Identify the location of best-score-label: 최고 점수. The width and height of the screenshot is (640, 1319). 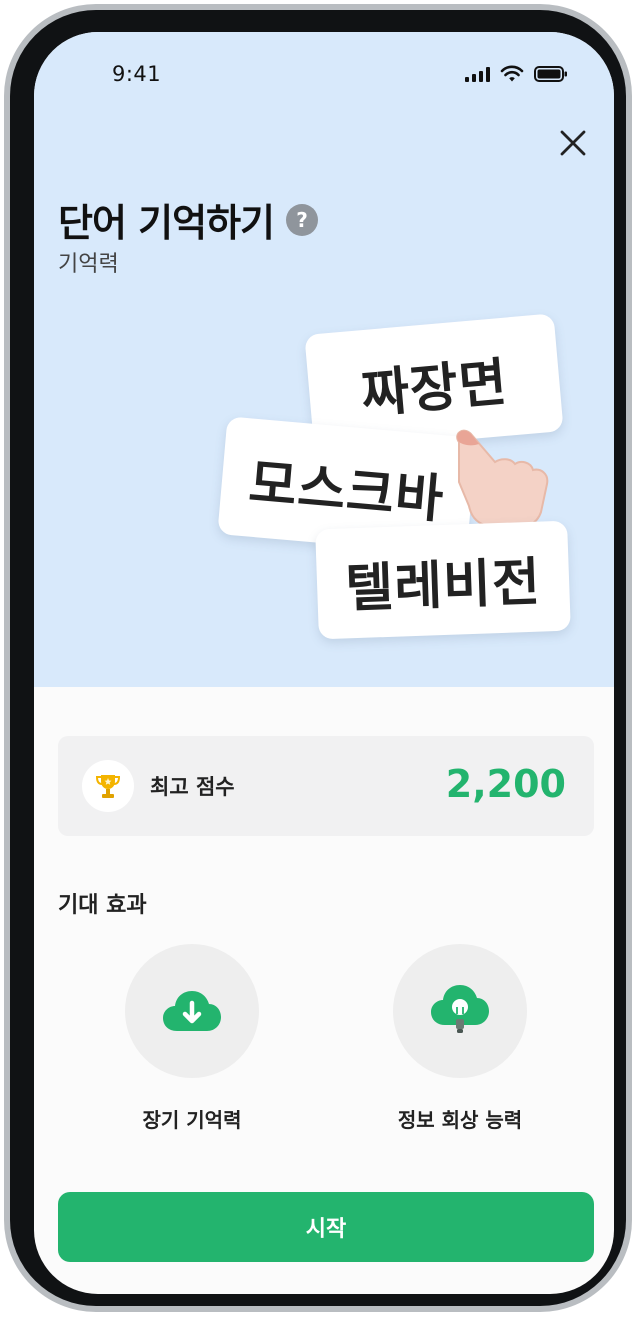
(192, 787).